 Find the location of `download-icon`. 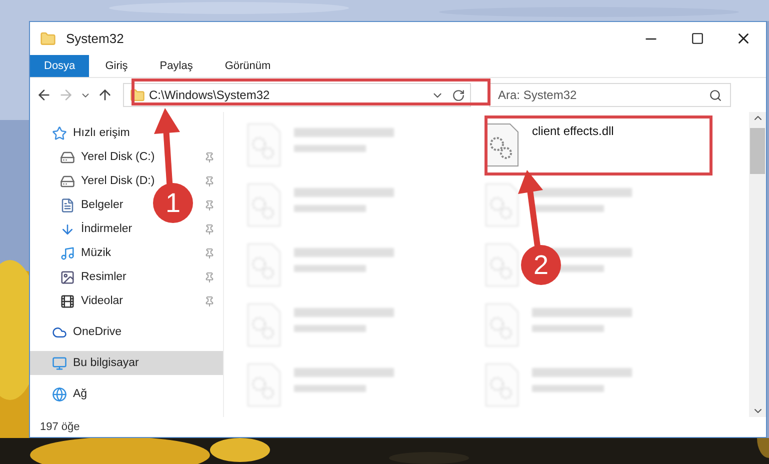

download-icon is located at coordinates (67, 229).